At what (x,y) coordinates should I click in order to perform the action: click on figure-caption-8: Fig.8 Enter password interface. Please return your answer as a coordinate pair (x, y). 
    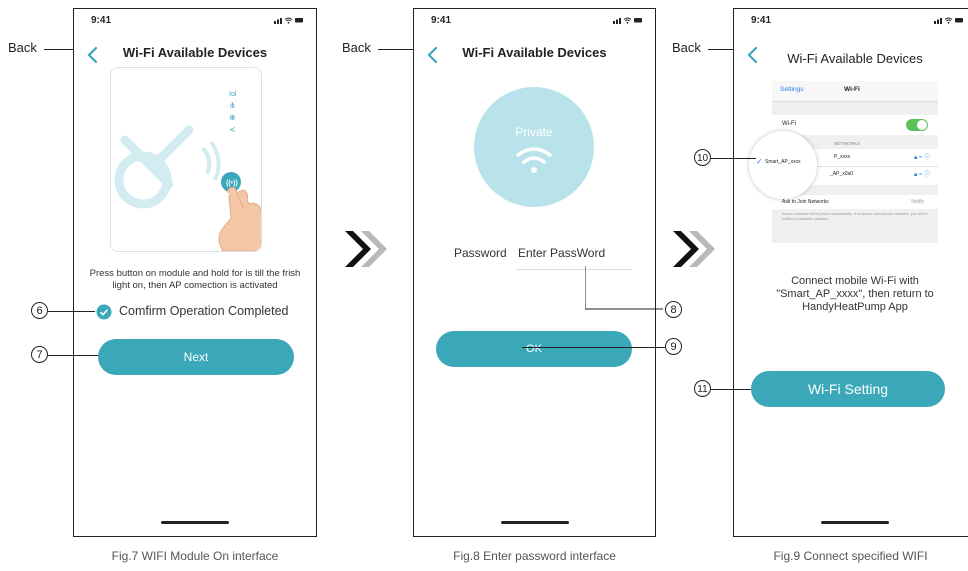
    Looking at the image, I should click on (534, 556).